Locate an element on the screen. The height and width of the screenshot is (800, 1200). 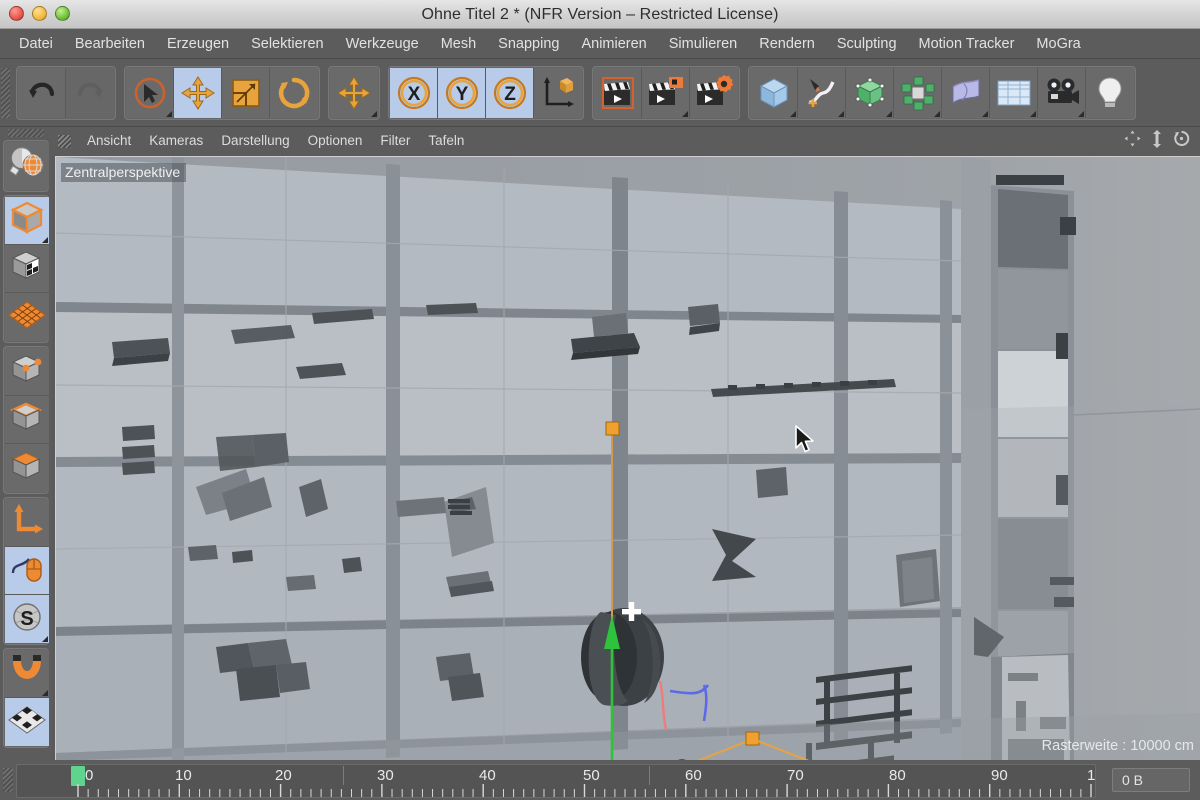
edges-mode-button is located at coordinates (27, 420).